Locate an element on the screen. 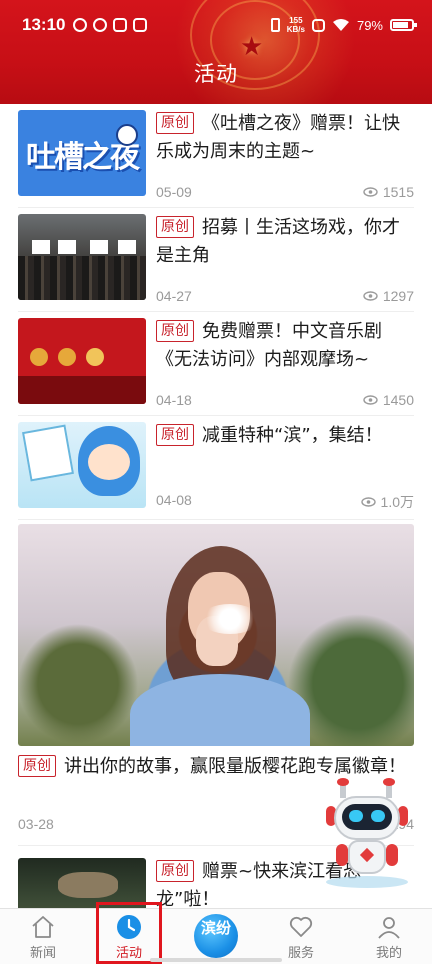 This screenshot has width=432, height=964. speech-bubble-icon is located at coordinates (127, 135).